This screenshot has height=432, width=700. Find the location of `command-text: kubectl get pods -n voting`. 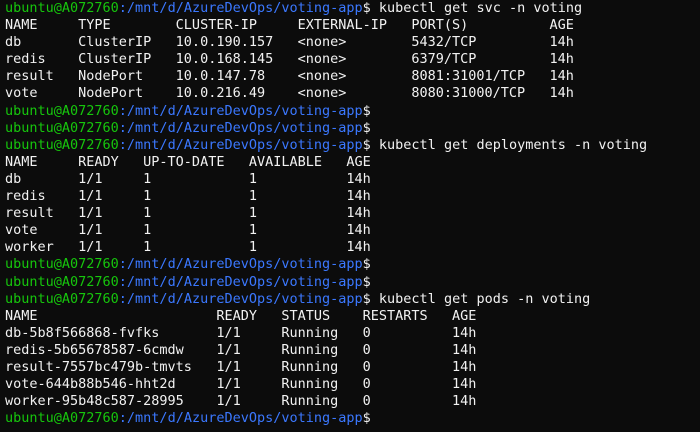

command-text: kubectl get pods -n voting is located at coordinates (484, 298).